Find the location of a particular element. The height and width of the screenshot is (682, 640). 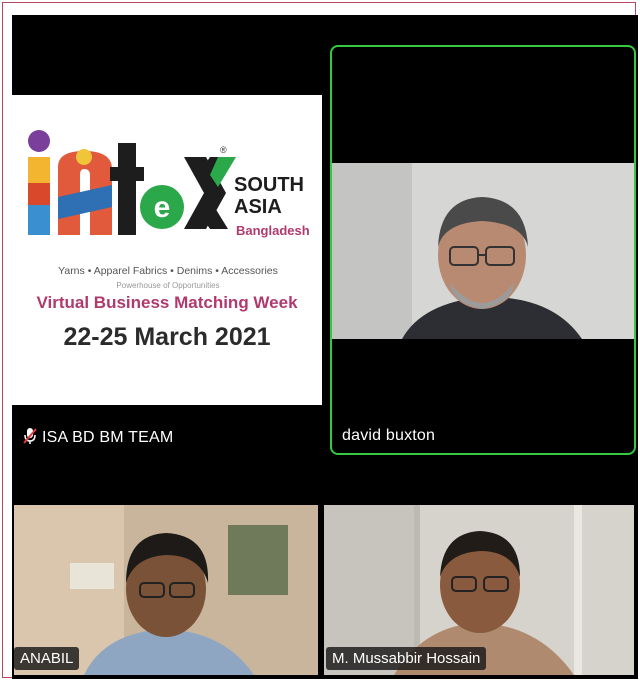

active-speaker-name: david buxton is located at coordinates (389, 435).